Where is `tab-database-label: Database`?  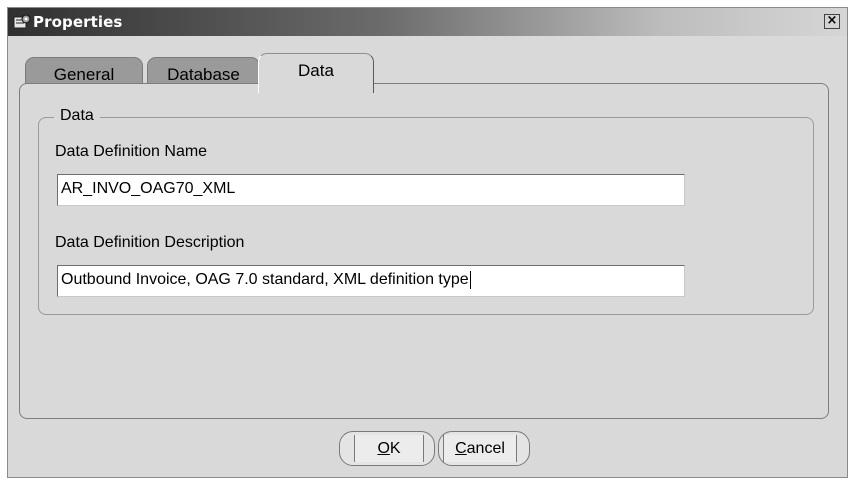 tab-database-label: Database is located at coordinates (203, 74).